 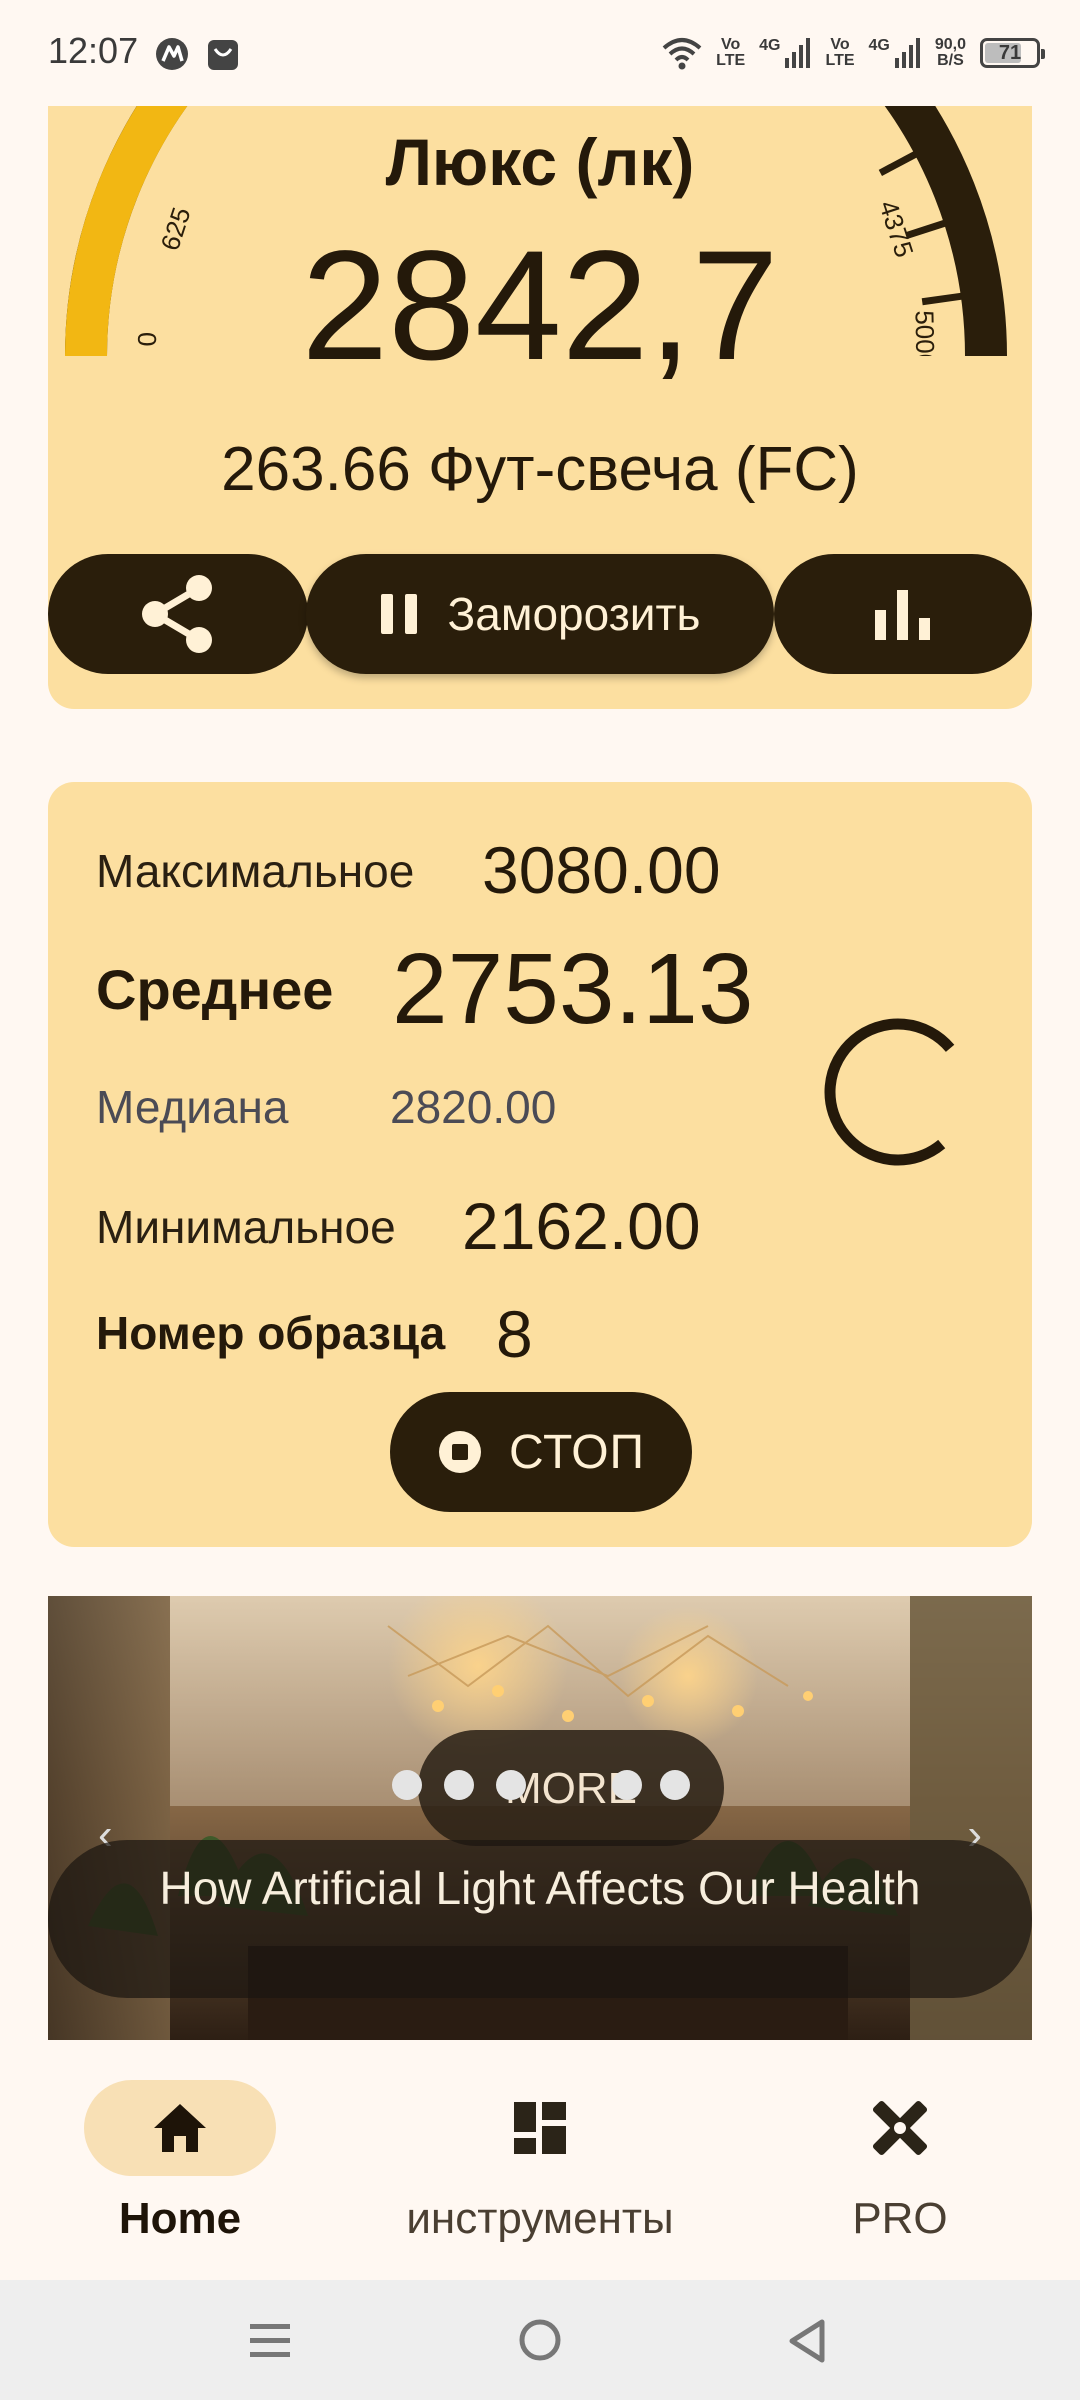 What do you see at coordinates (192, 1107) in the screenshot?
I see `median-label: Медиана` at bounding box center [192, 1107].